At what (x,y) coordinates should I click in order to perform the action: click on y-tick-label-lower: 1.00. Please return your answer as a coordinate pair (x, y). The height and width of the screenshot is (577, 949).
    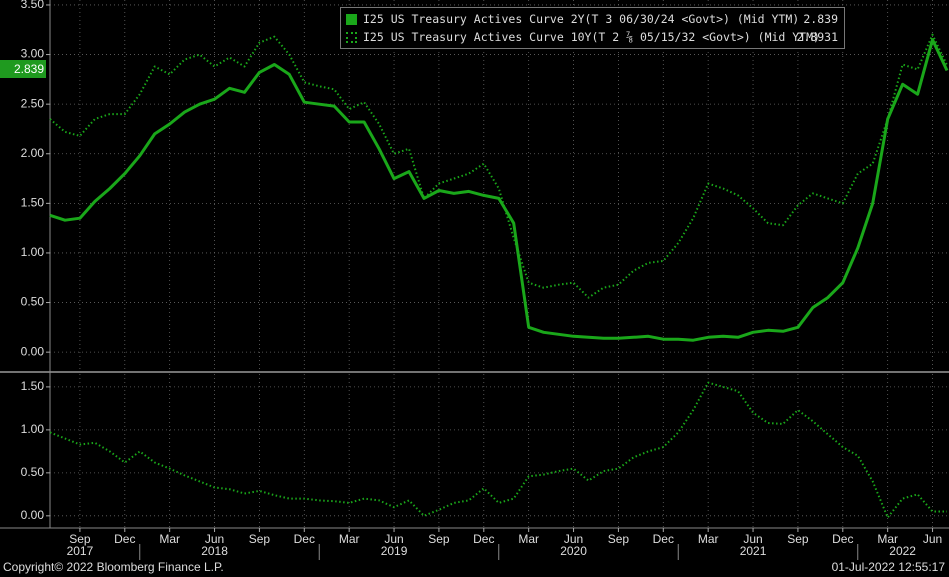
    Looking at the image, I should click on (33, 429).